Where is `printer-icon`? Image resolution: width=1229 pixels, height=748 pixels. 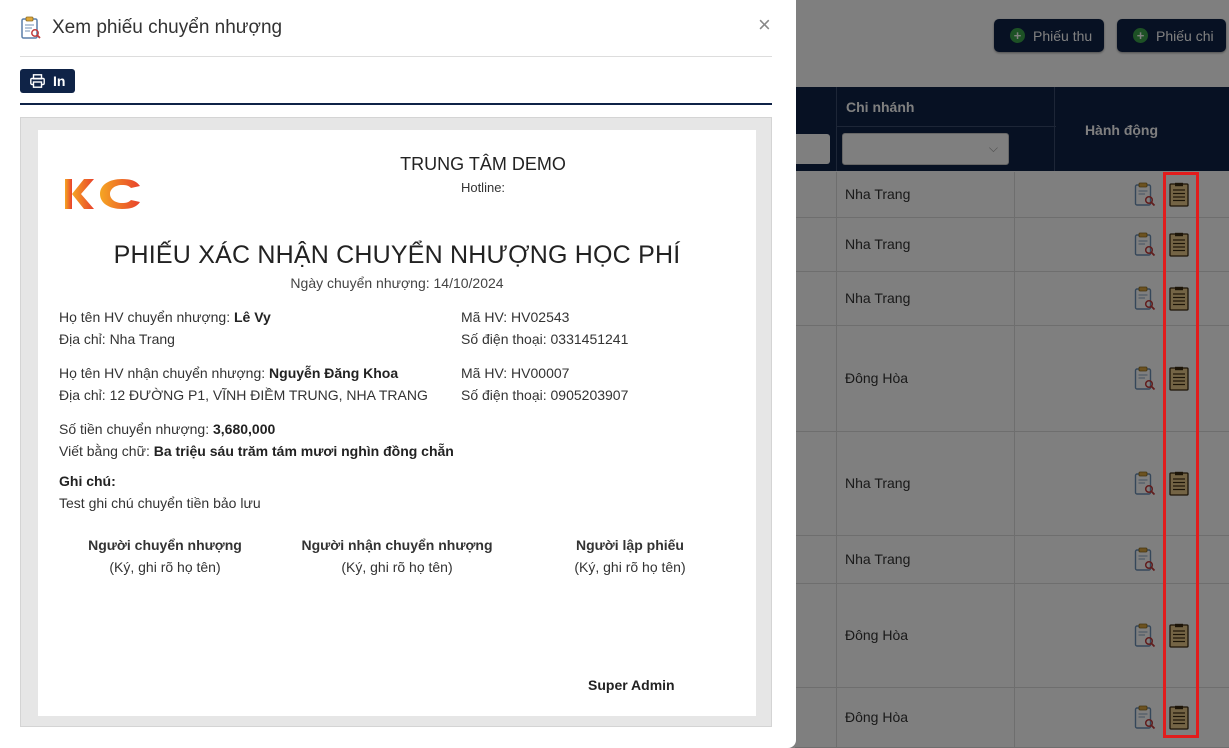
printer-icon is located at coordinates (37, 81).